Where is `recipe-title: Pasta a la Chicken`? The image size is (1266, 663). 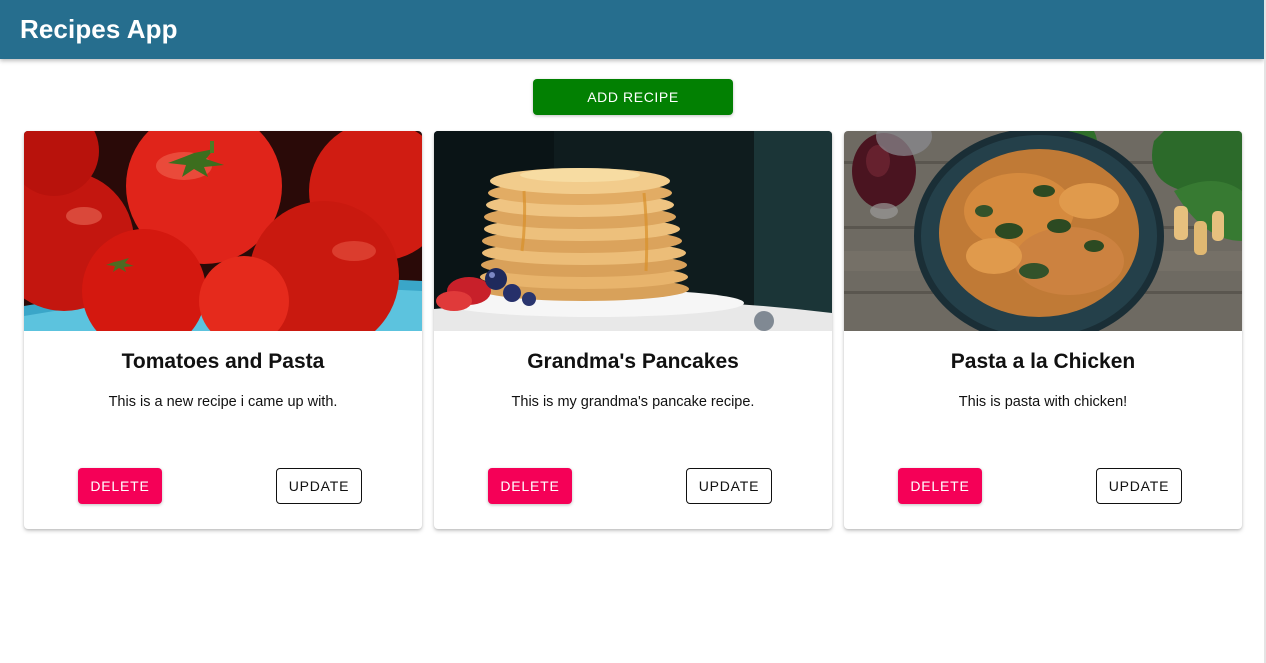
recipe-title: Pasta a la Chicken is located at coordinates (1043, 361).